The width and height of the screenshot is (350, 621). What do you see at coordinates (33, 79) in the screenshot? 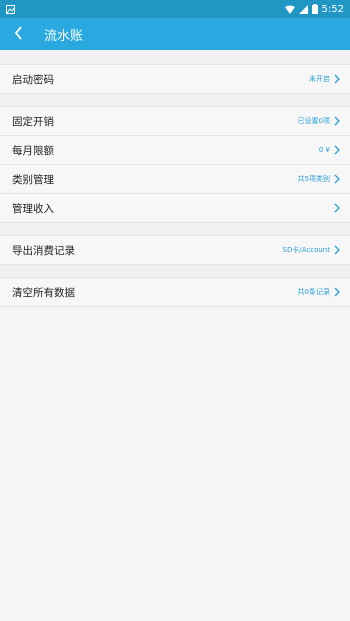
I see `row-label: 启动密码` at bounding box center [33, 79].